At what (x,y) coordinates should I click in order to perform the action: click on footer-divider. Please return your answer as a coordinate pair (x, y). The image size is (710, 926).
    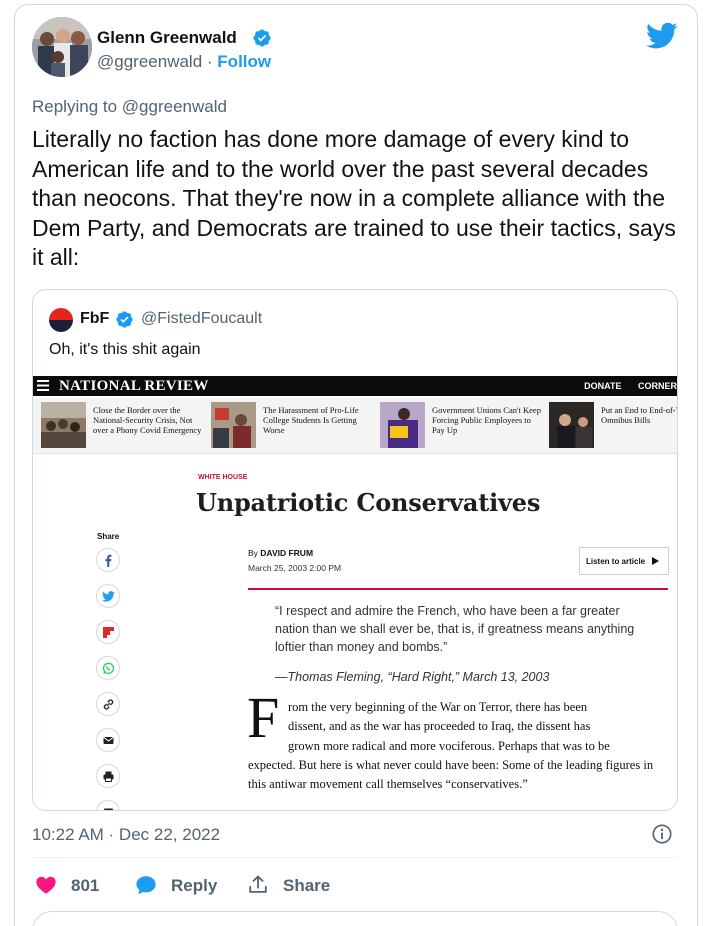
    Looking at the image, I should click on (355, 857).